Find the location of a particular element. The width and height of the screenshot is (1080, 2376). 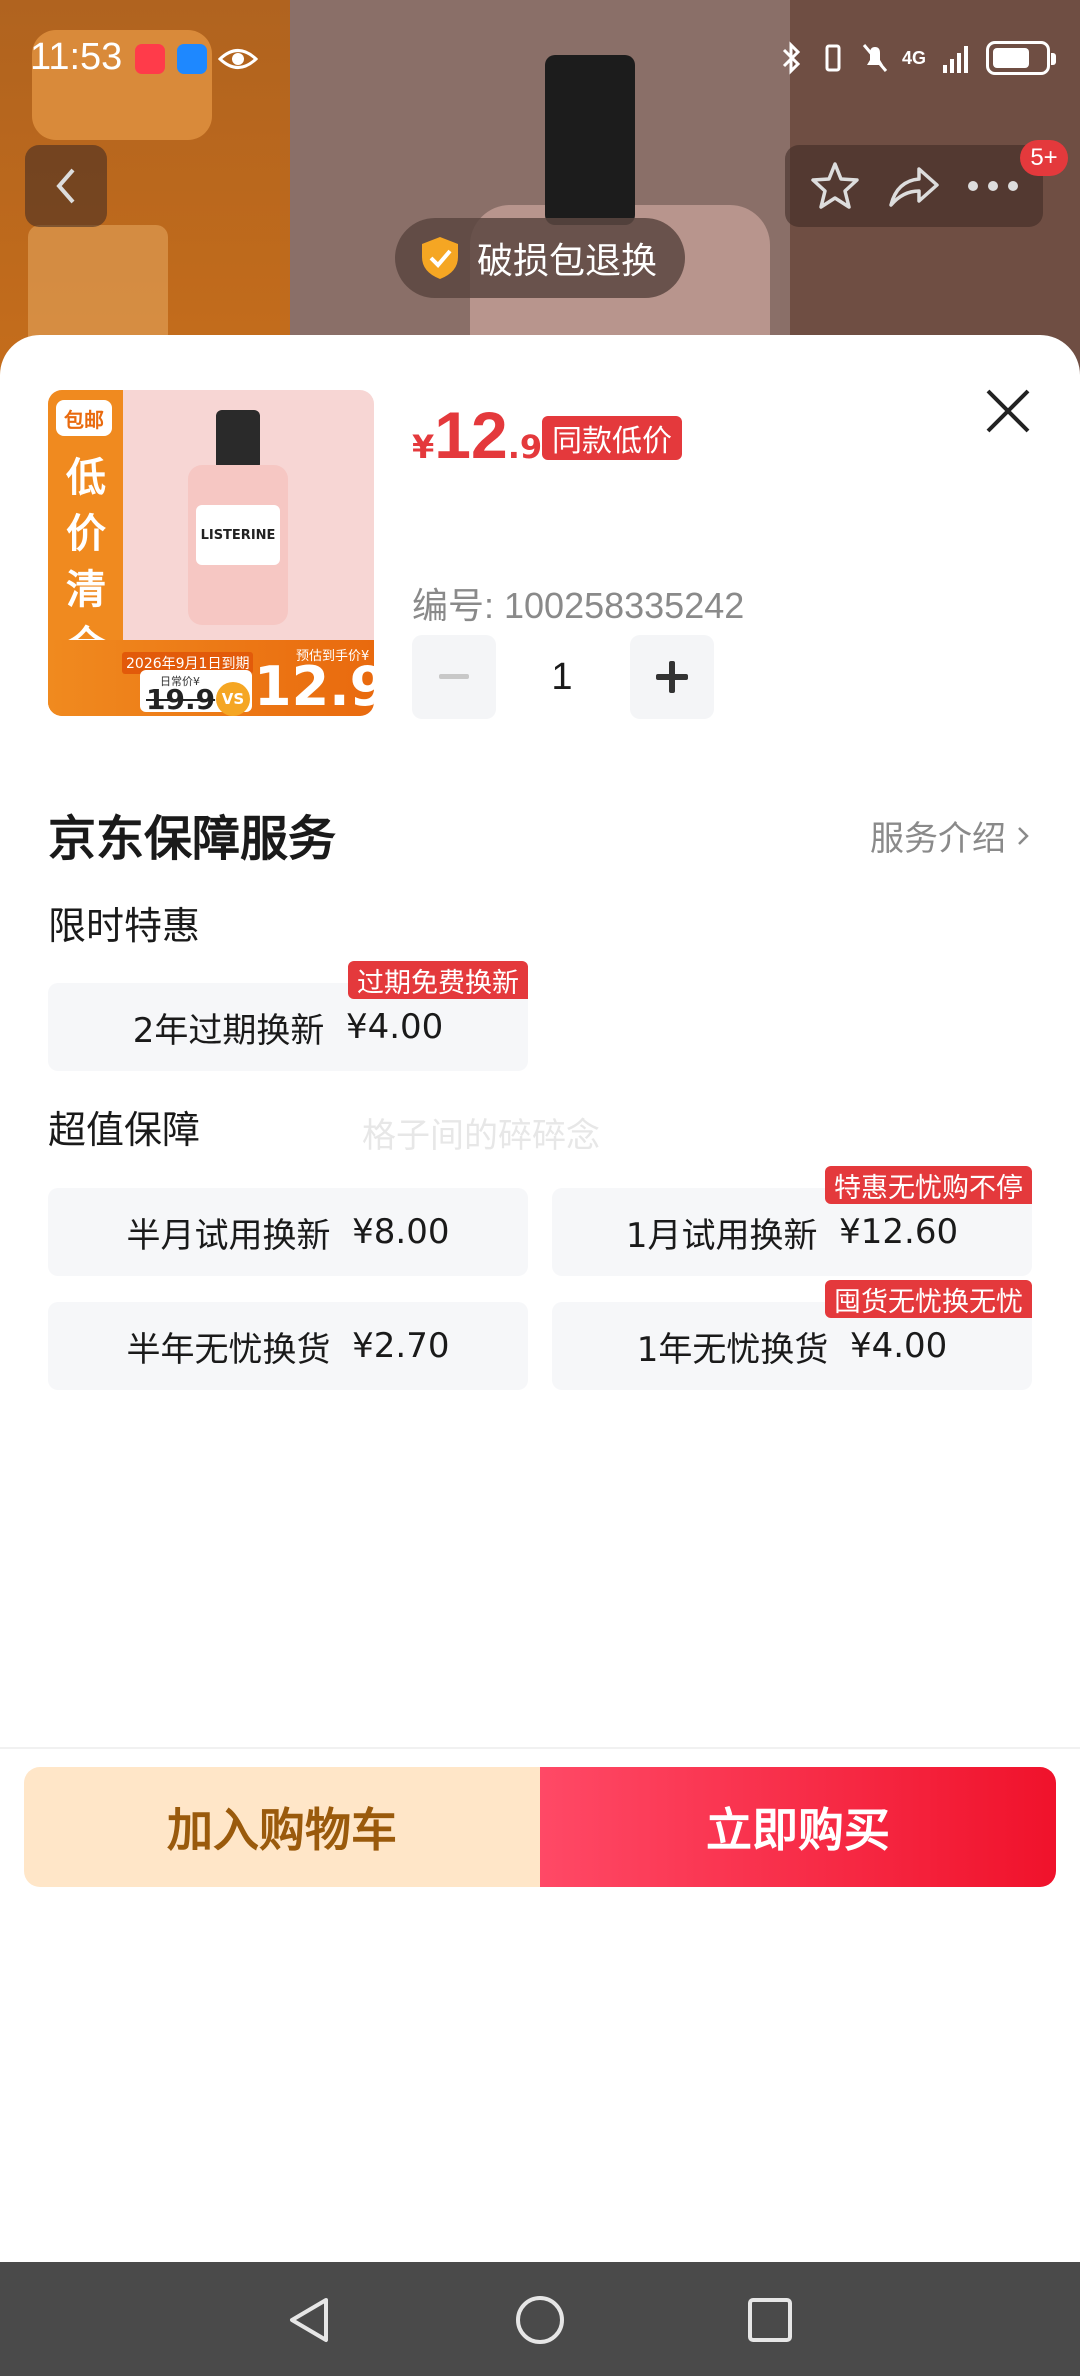

price-integer: 12 is located at coordinates (471, 435).